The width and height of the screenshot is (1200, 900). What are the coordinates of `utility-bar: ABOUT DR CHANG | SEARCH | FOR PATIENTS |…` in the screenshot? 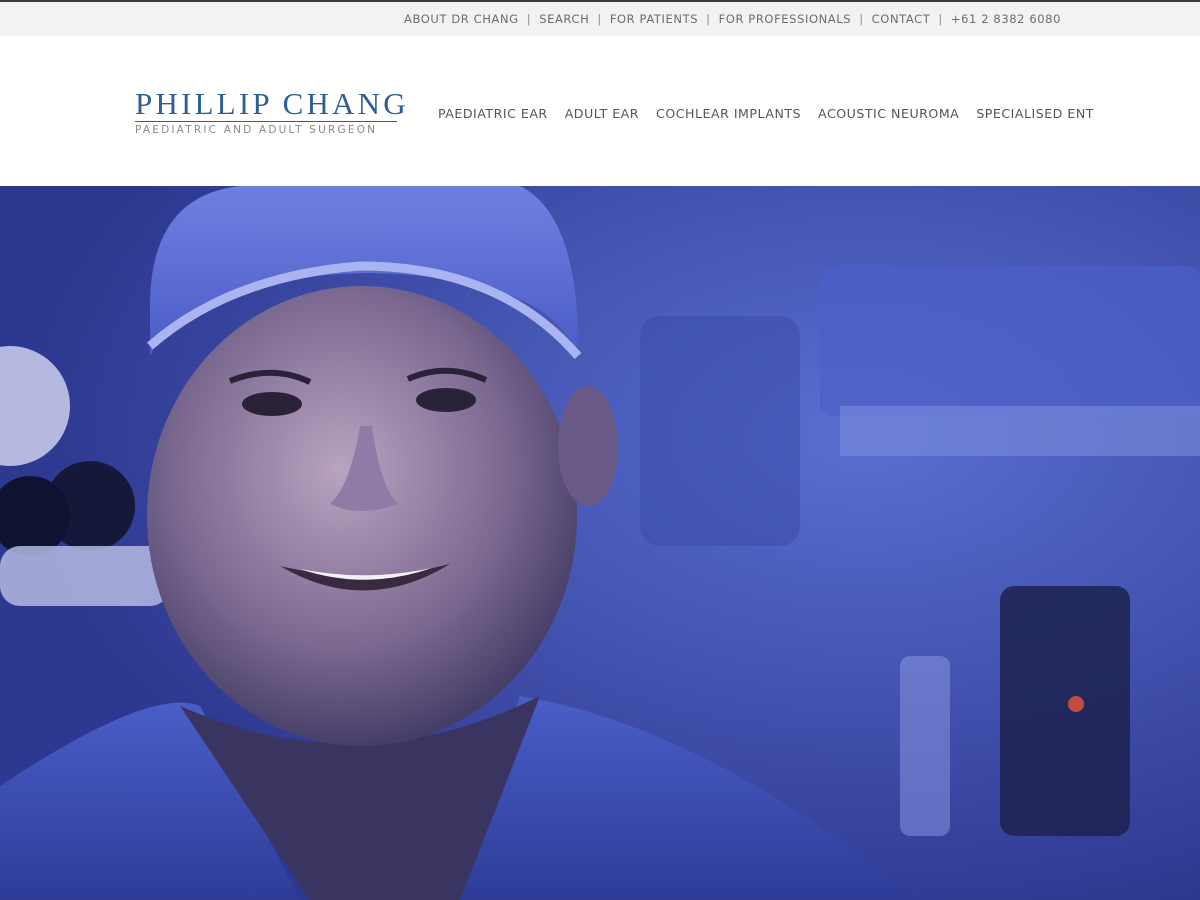 It's located at (600, 18).